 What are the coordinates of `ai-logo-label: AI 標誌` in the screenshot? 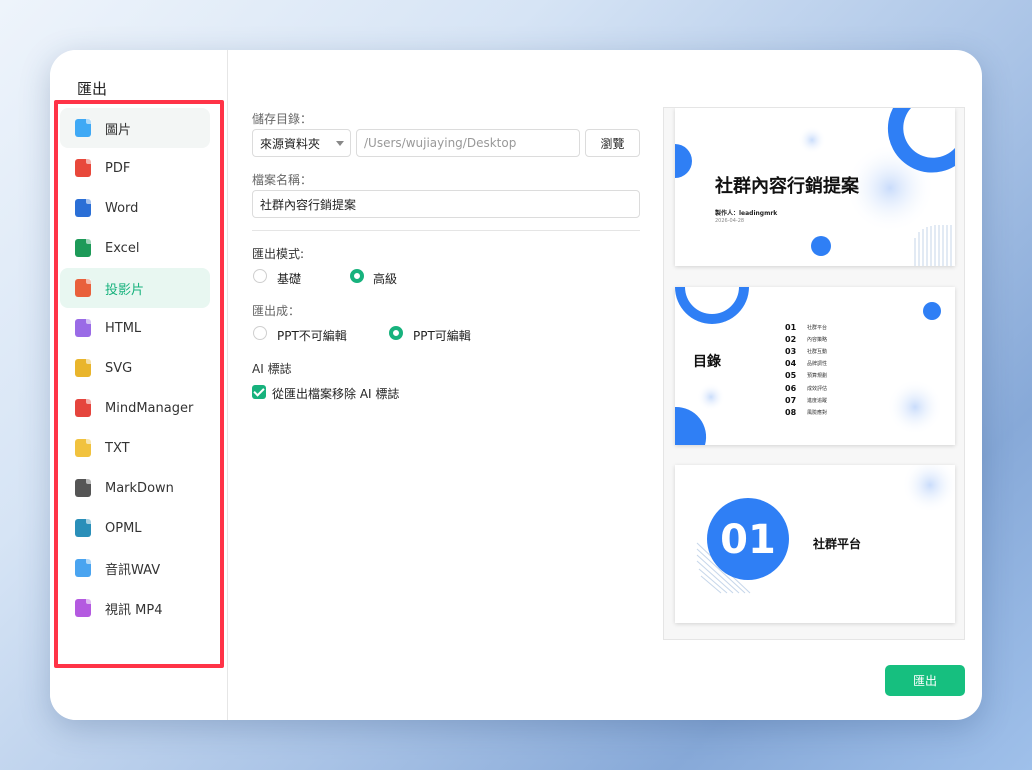 It's located at (272, 369).